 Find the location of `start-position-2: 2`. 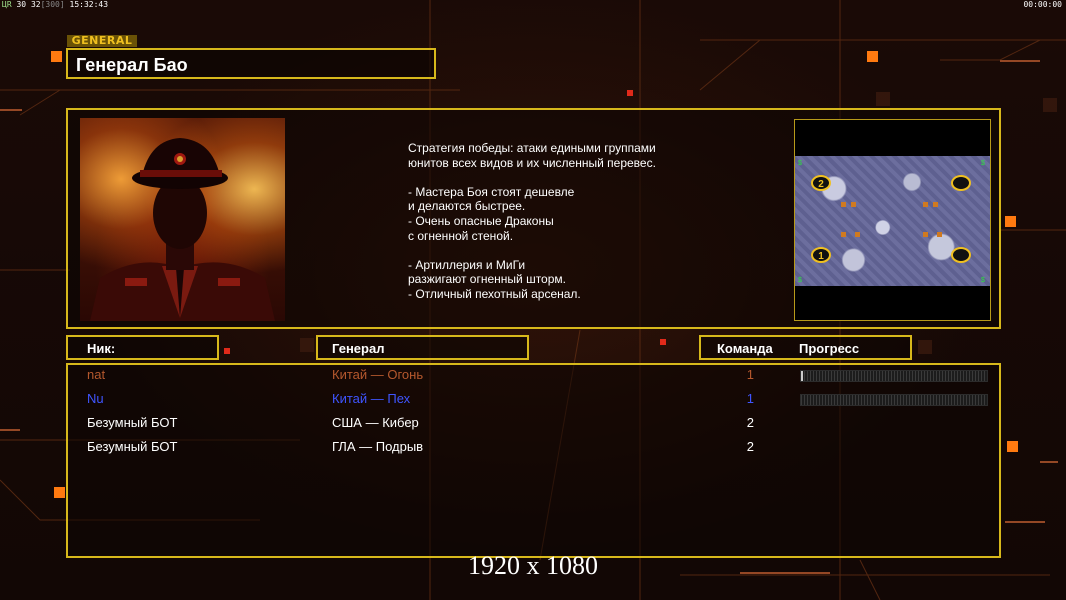

start-position-2: 2 is located at coordinates (821, 184).